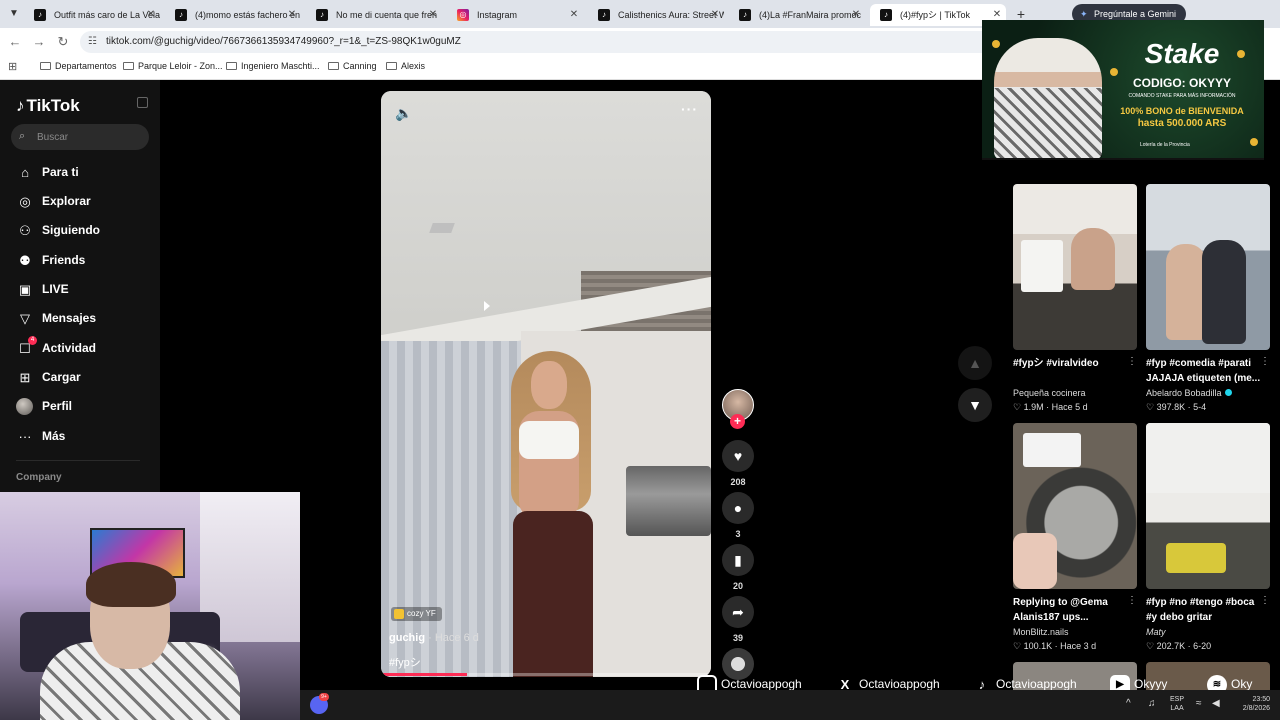 The height and width of the screenshot is (720, 1280). What do you see at coordinates (86, 231) in the screenshot?
I see `sidebar-item-siguiendo: ⚇ Siguiendo` at bounding box center [86, 231].